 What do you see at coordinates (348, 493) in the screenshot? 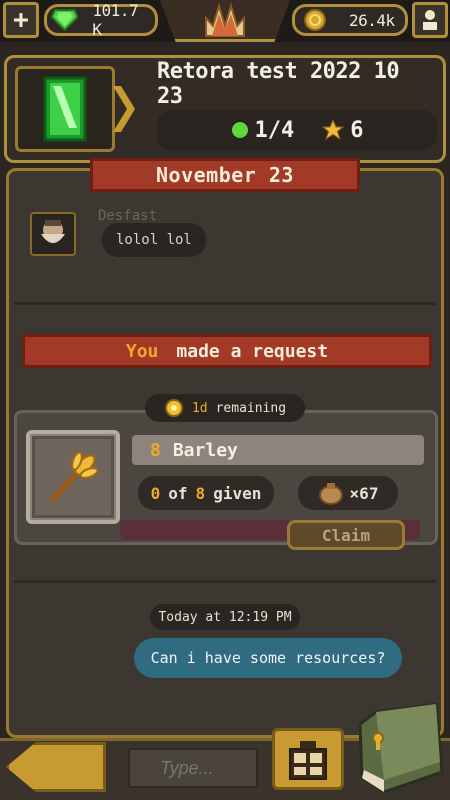
I see `resource-stock: ×67` at bounding box center [348, 493].